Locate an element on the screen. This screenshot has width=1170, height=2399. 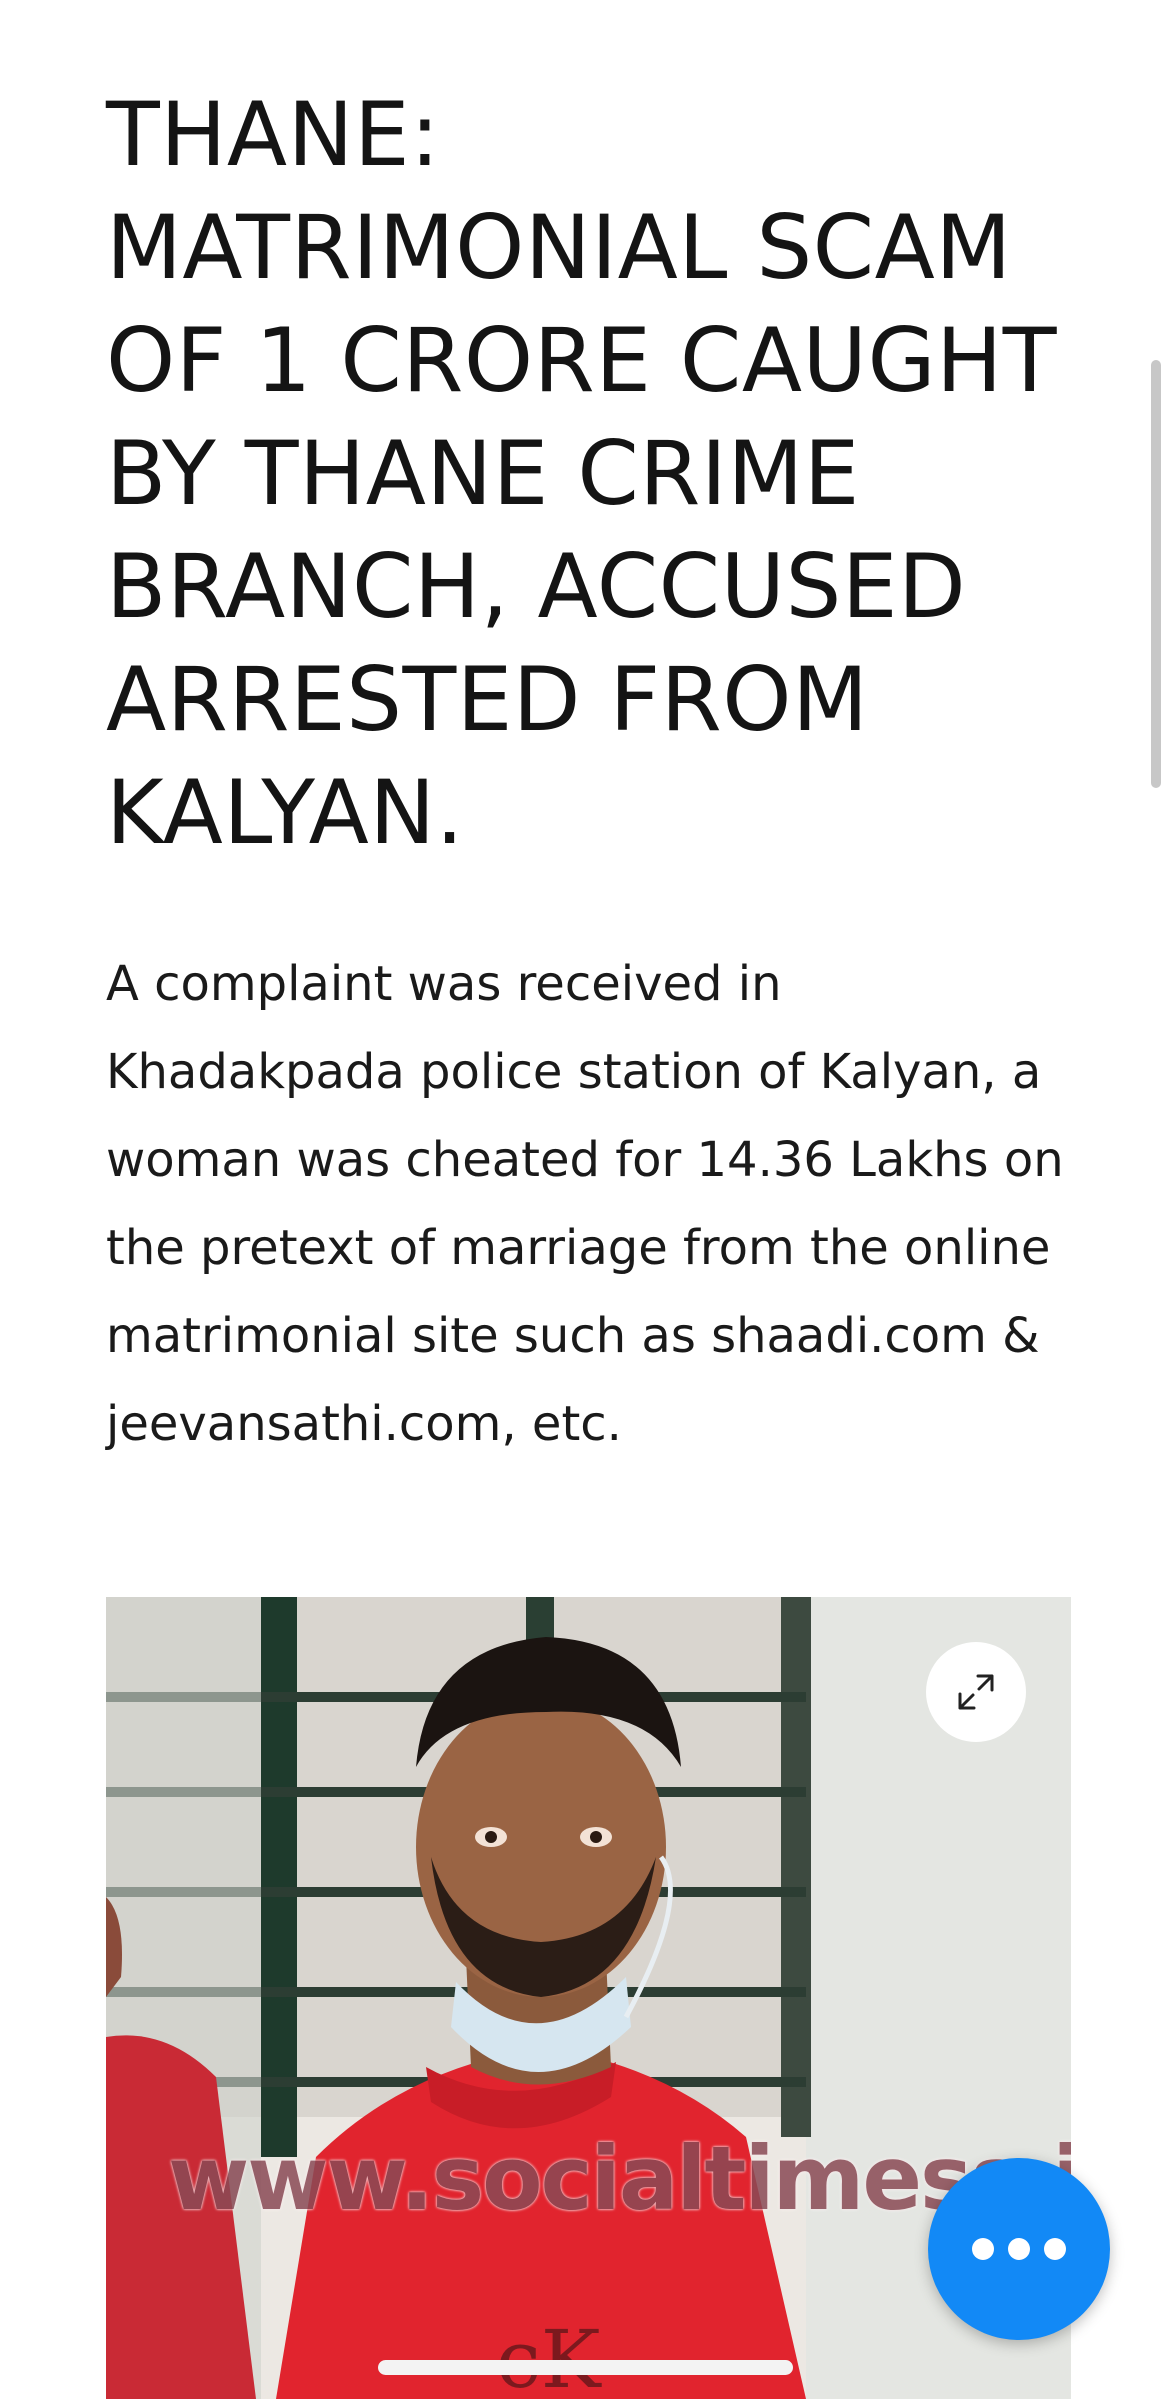
expand-image-button is located at coordinates (976, 1692).